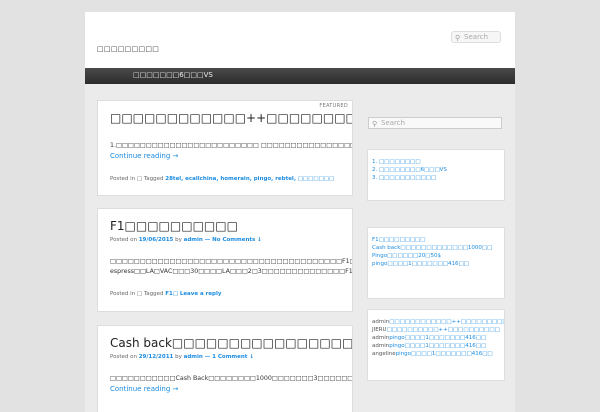 This screenshot has height=412, width=600. I want to click on widget-link: 2. □□□□□□□□6□□□VS, so click(409, 170).